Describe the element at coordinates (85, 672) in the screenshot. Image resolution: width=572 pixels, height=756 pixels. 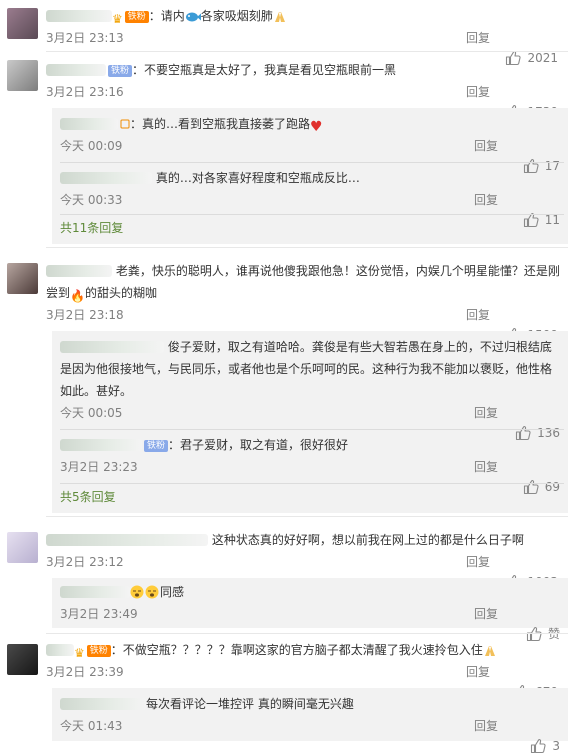
I see `comment-date: 3月2日 23:39` at that location.